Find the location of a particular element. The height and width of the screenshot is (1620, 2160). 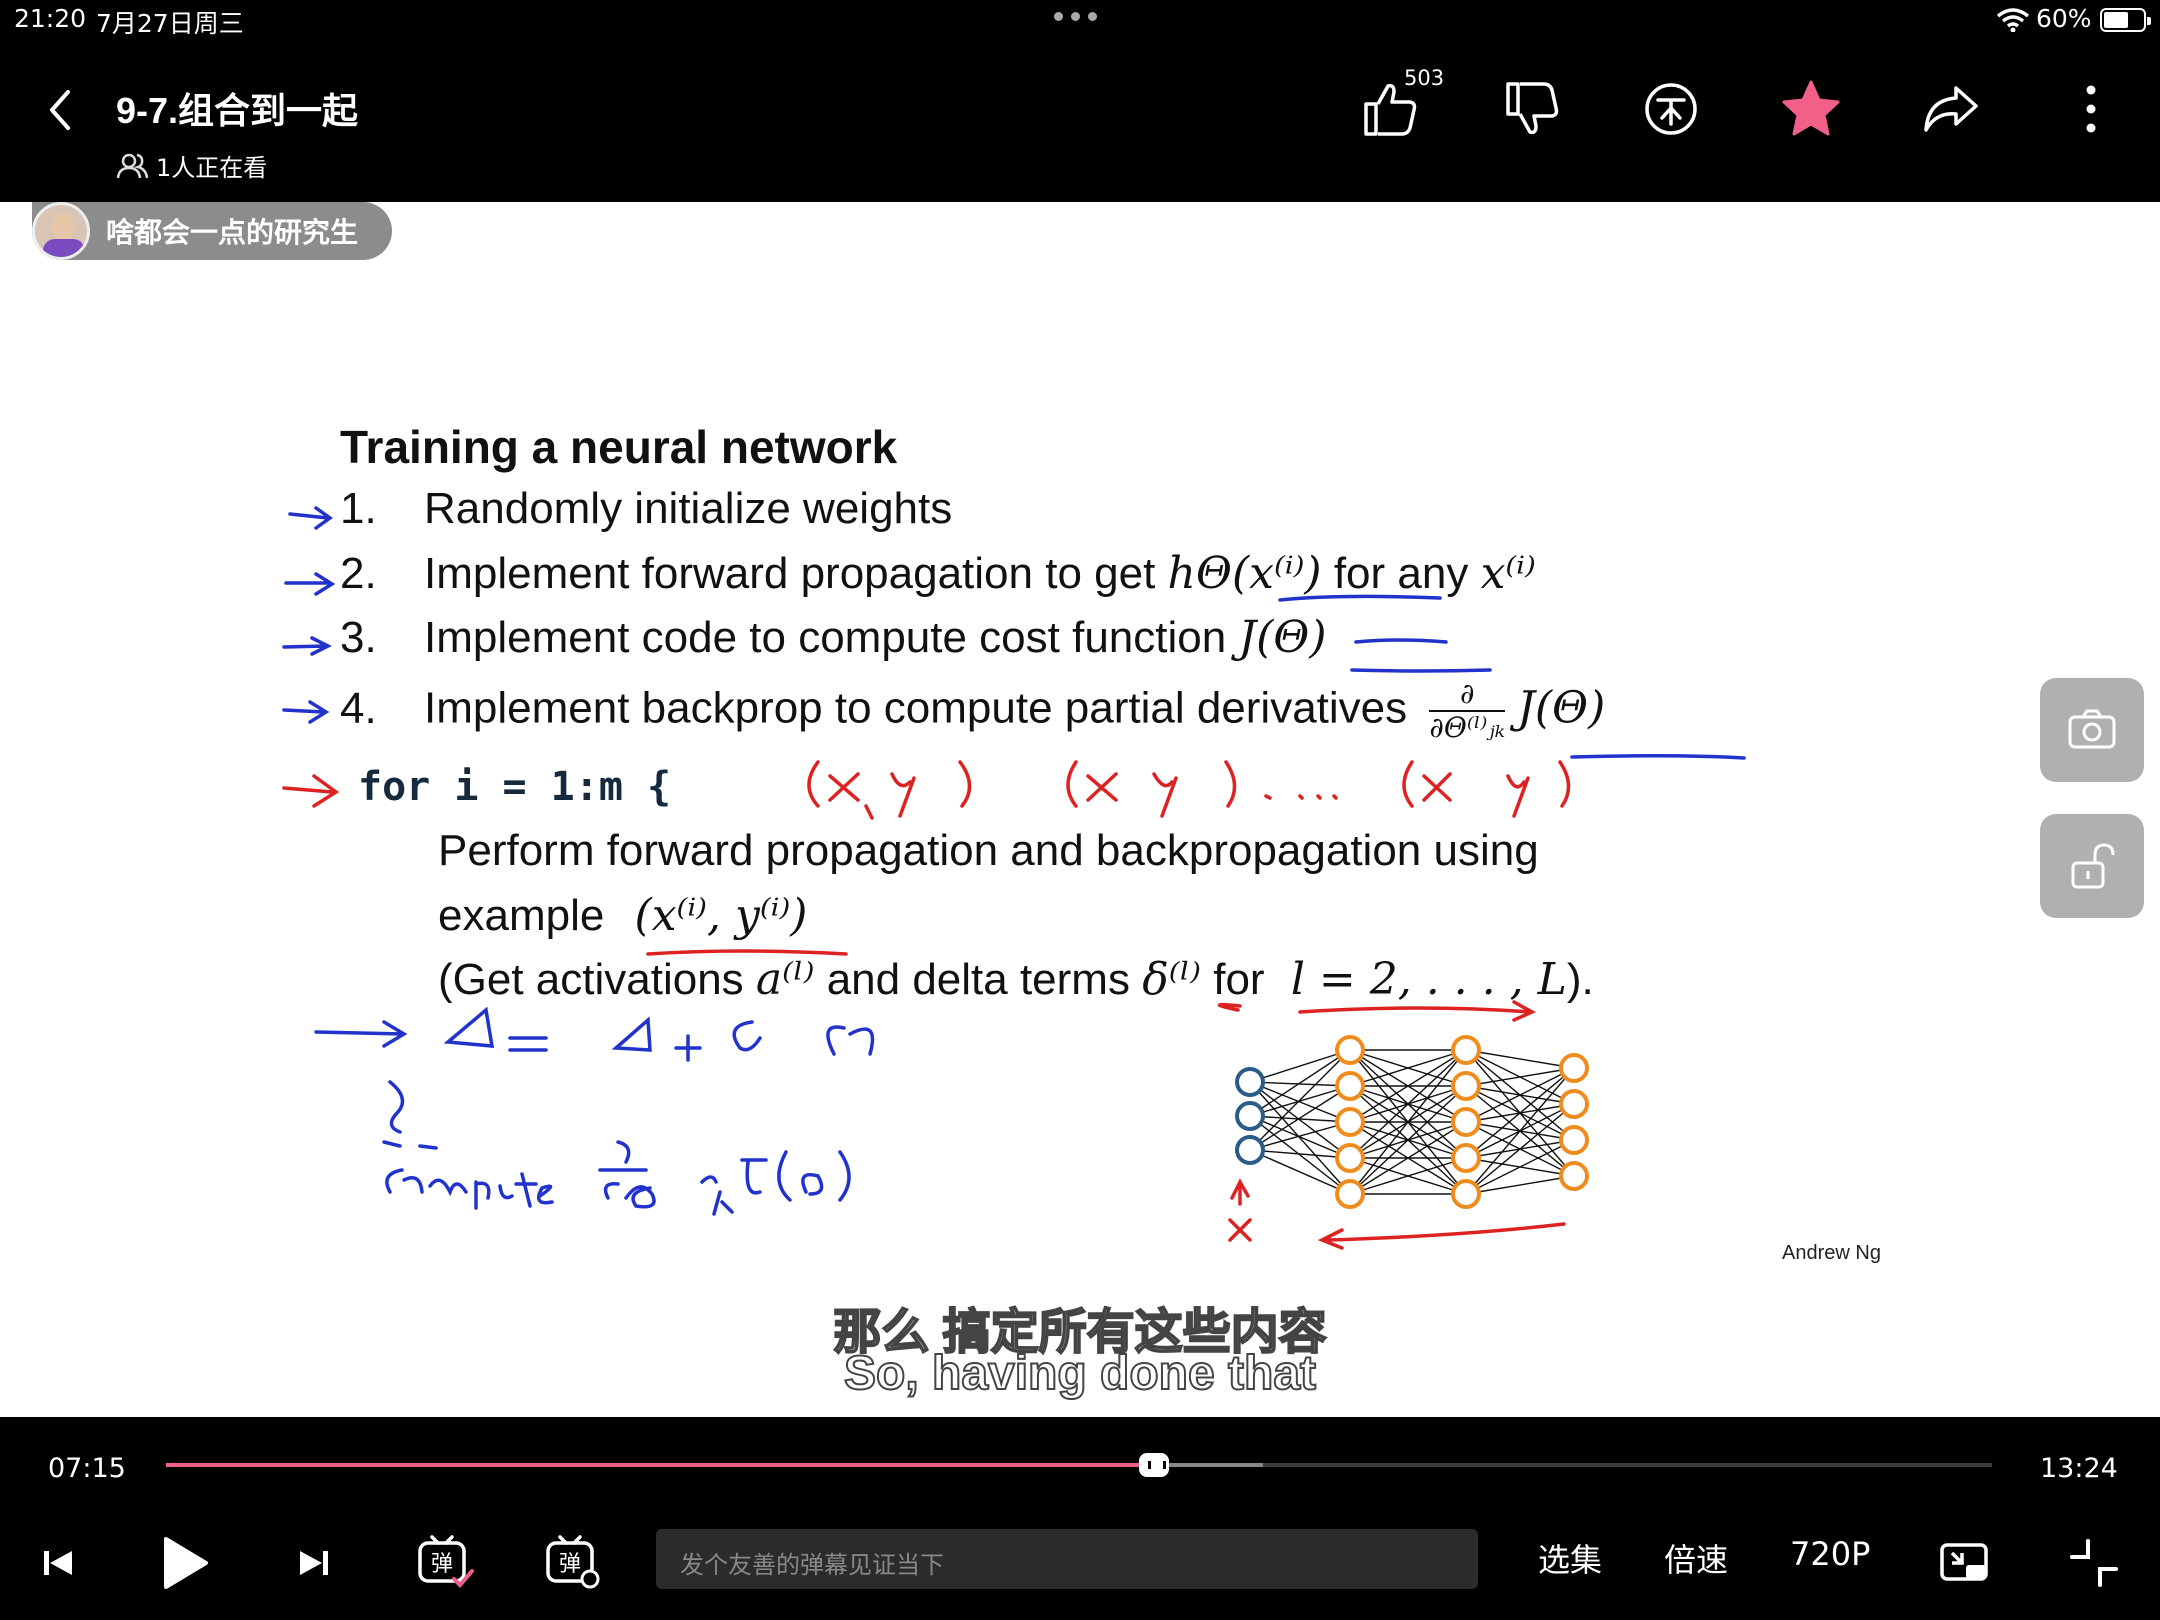

wifi-icon is located at coordinates (2013, 20).